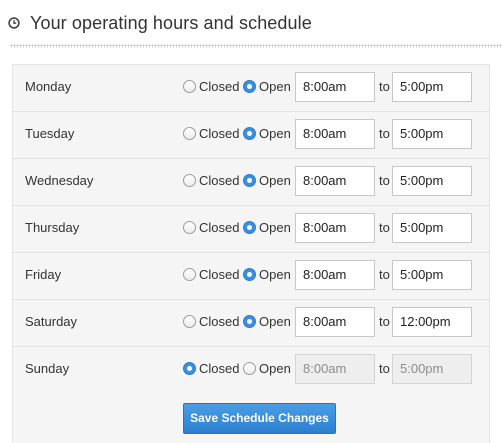 This screenshot has width=502, height=443. Describe the element at coordinates (59, 180) in the screenshot. I see `day-label: Wednesday` at that location.